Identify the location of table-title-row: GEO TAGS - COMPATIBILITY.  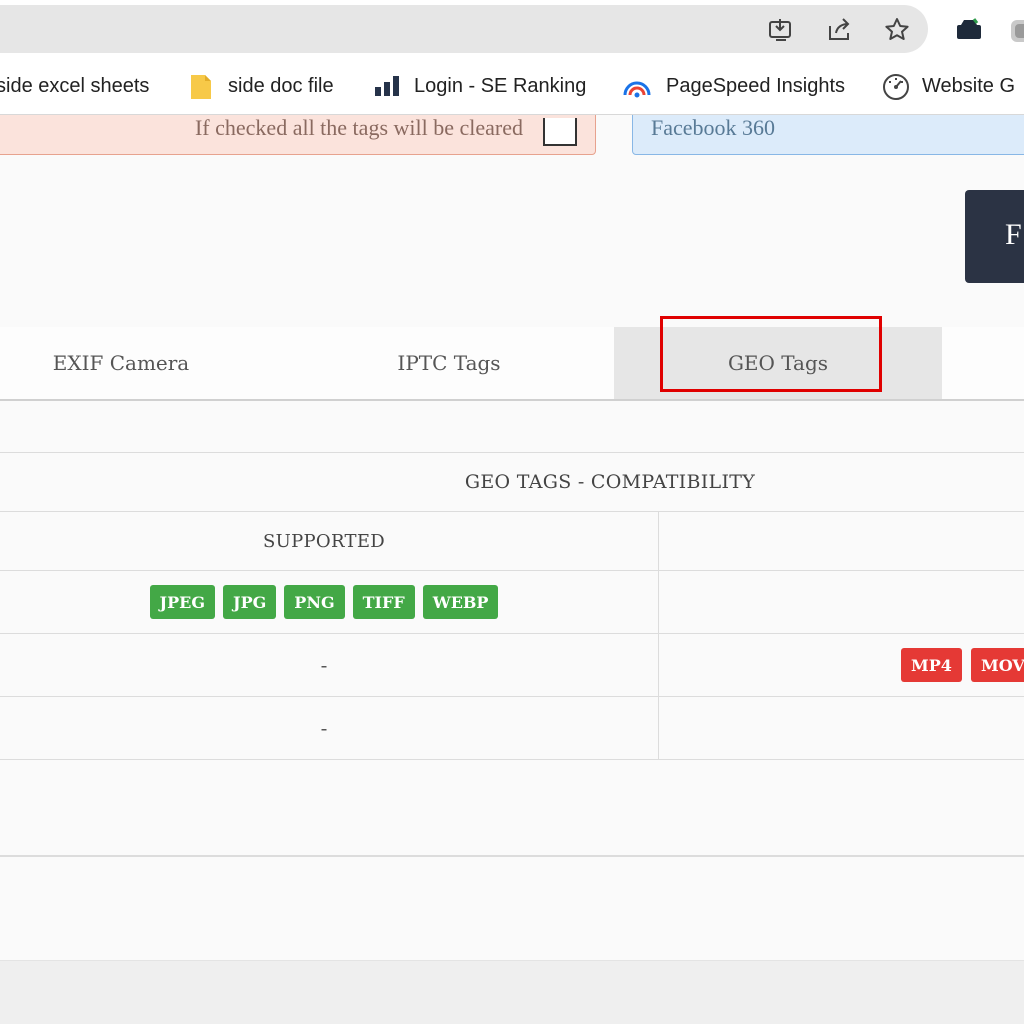
(512, 482).